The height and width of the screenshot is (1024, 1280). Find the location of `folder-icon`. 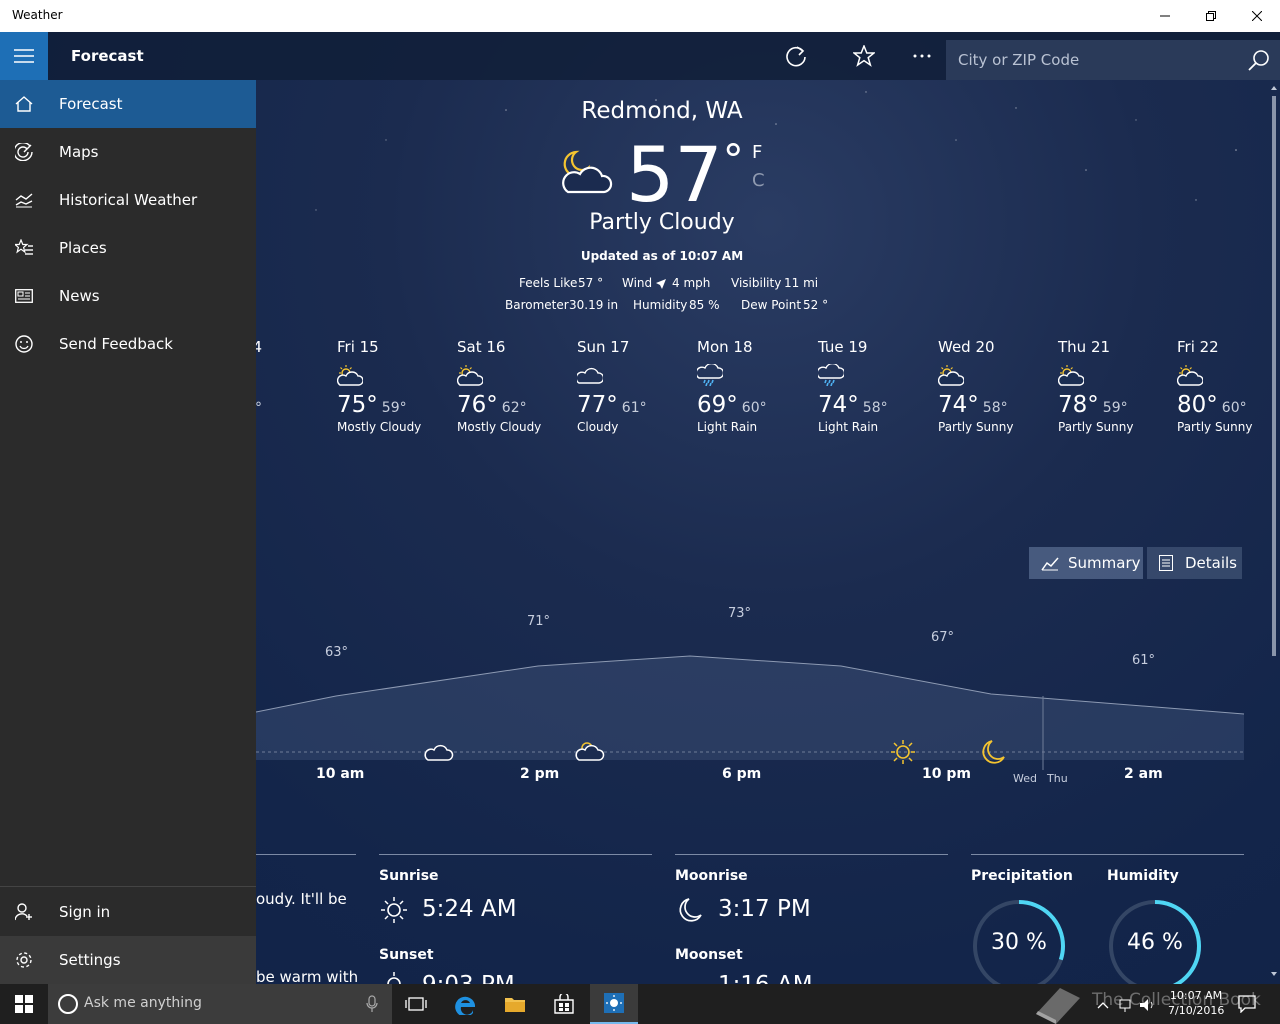

folder-icon is located at coordinates (515, 1005).